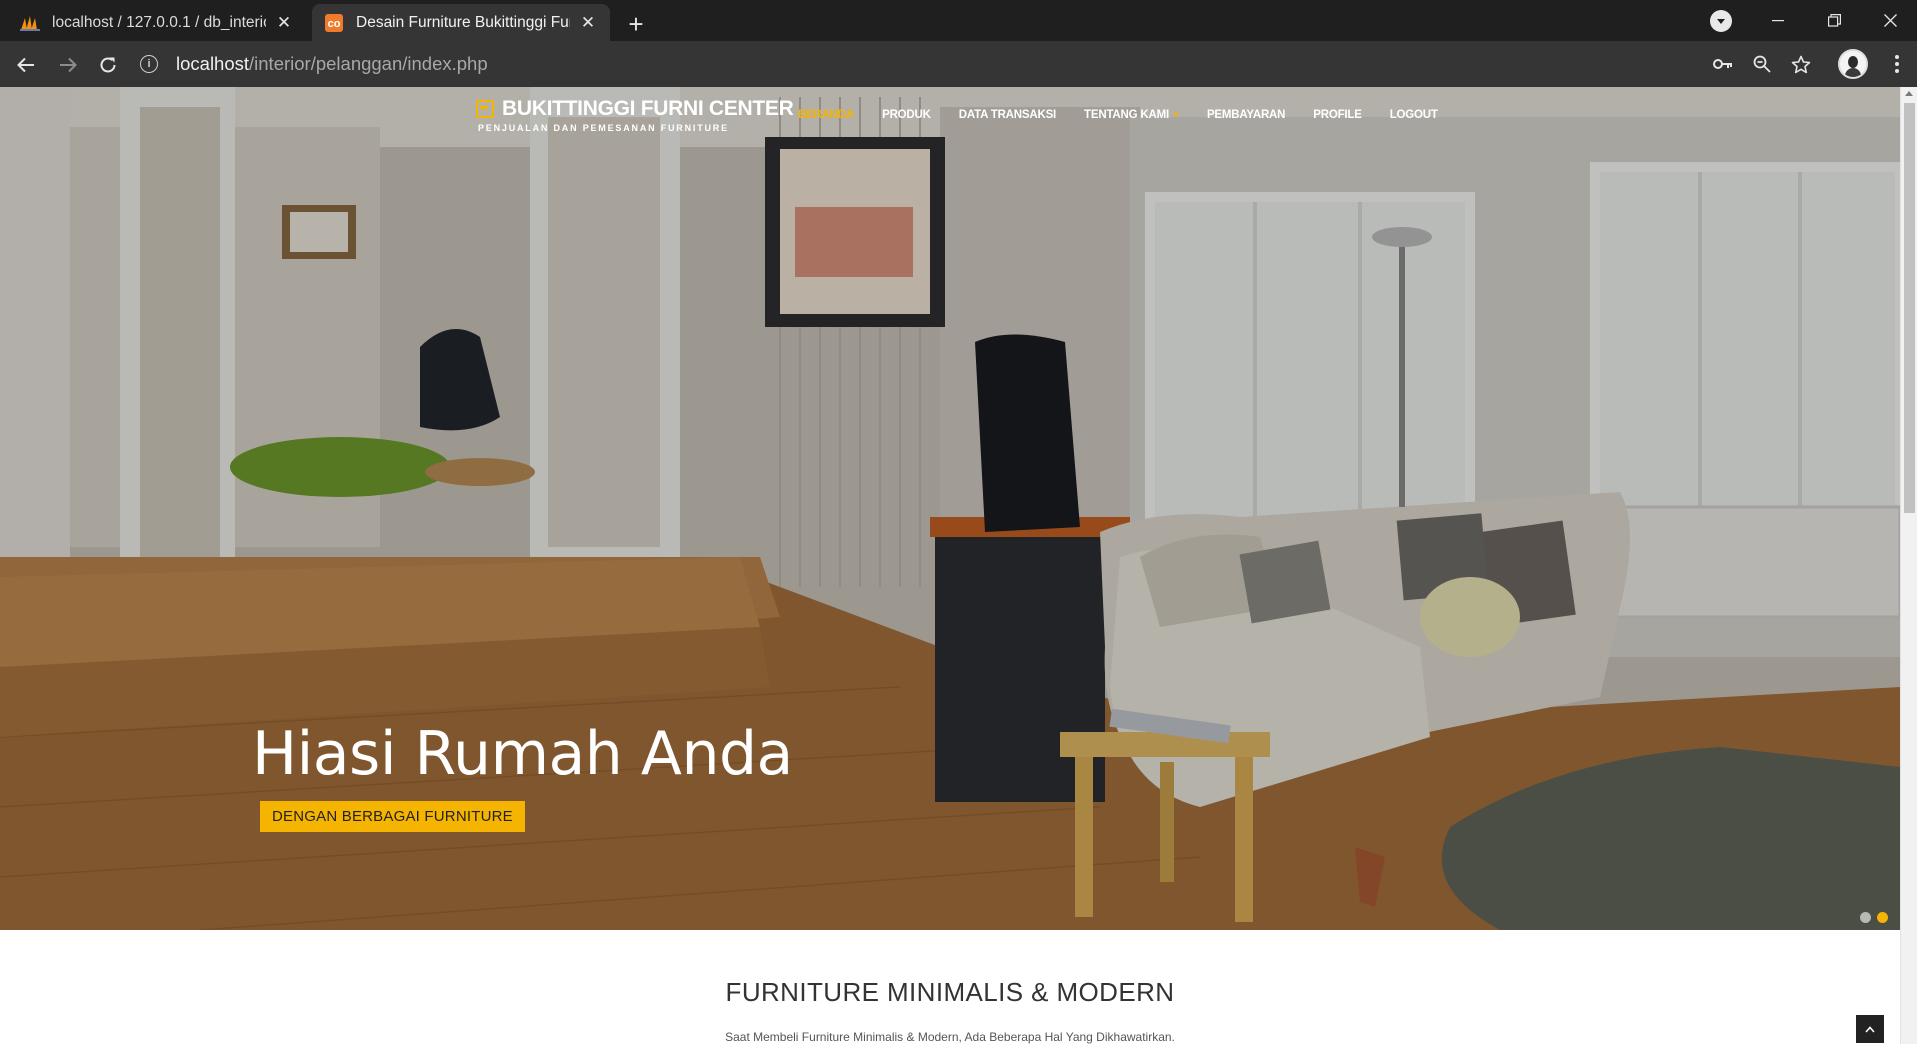 The width and height of the screenshot is (1917, 1044). Describe the element at coordinates (906, 115) in the screenshot. I see `nav-produk: PRODUK` at that location.